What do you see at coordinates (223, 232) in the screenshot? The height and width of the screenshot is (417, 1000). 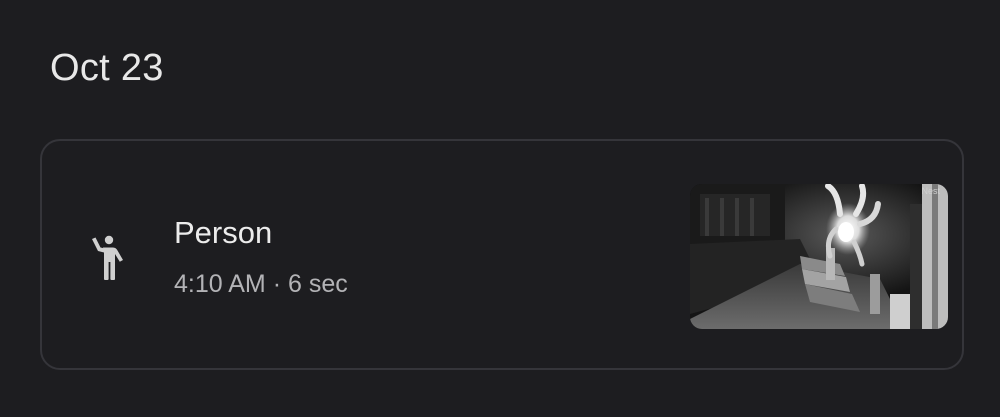 I see `event-title: Person` at bounding box center [223, 232].